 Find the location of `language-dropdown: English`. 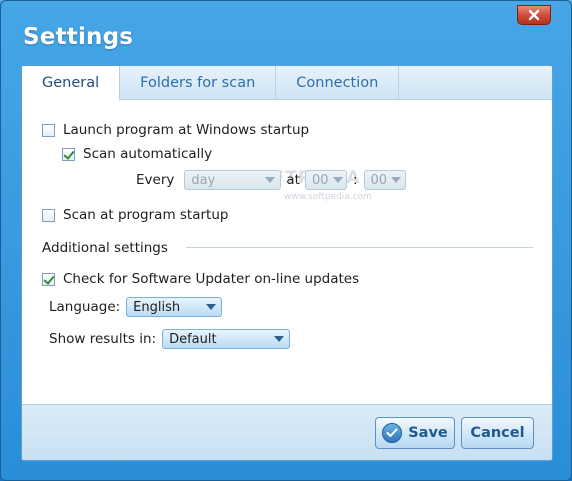

language-dropdown: English is located at coordinates (174, 307).